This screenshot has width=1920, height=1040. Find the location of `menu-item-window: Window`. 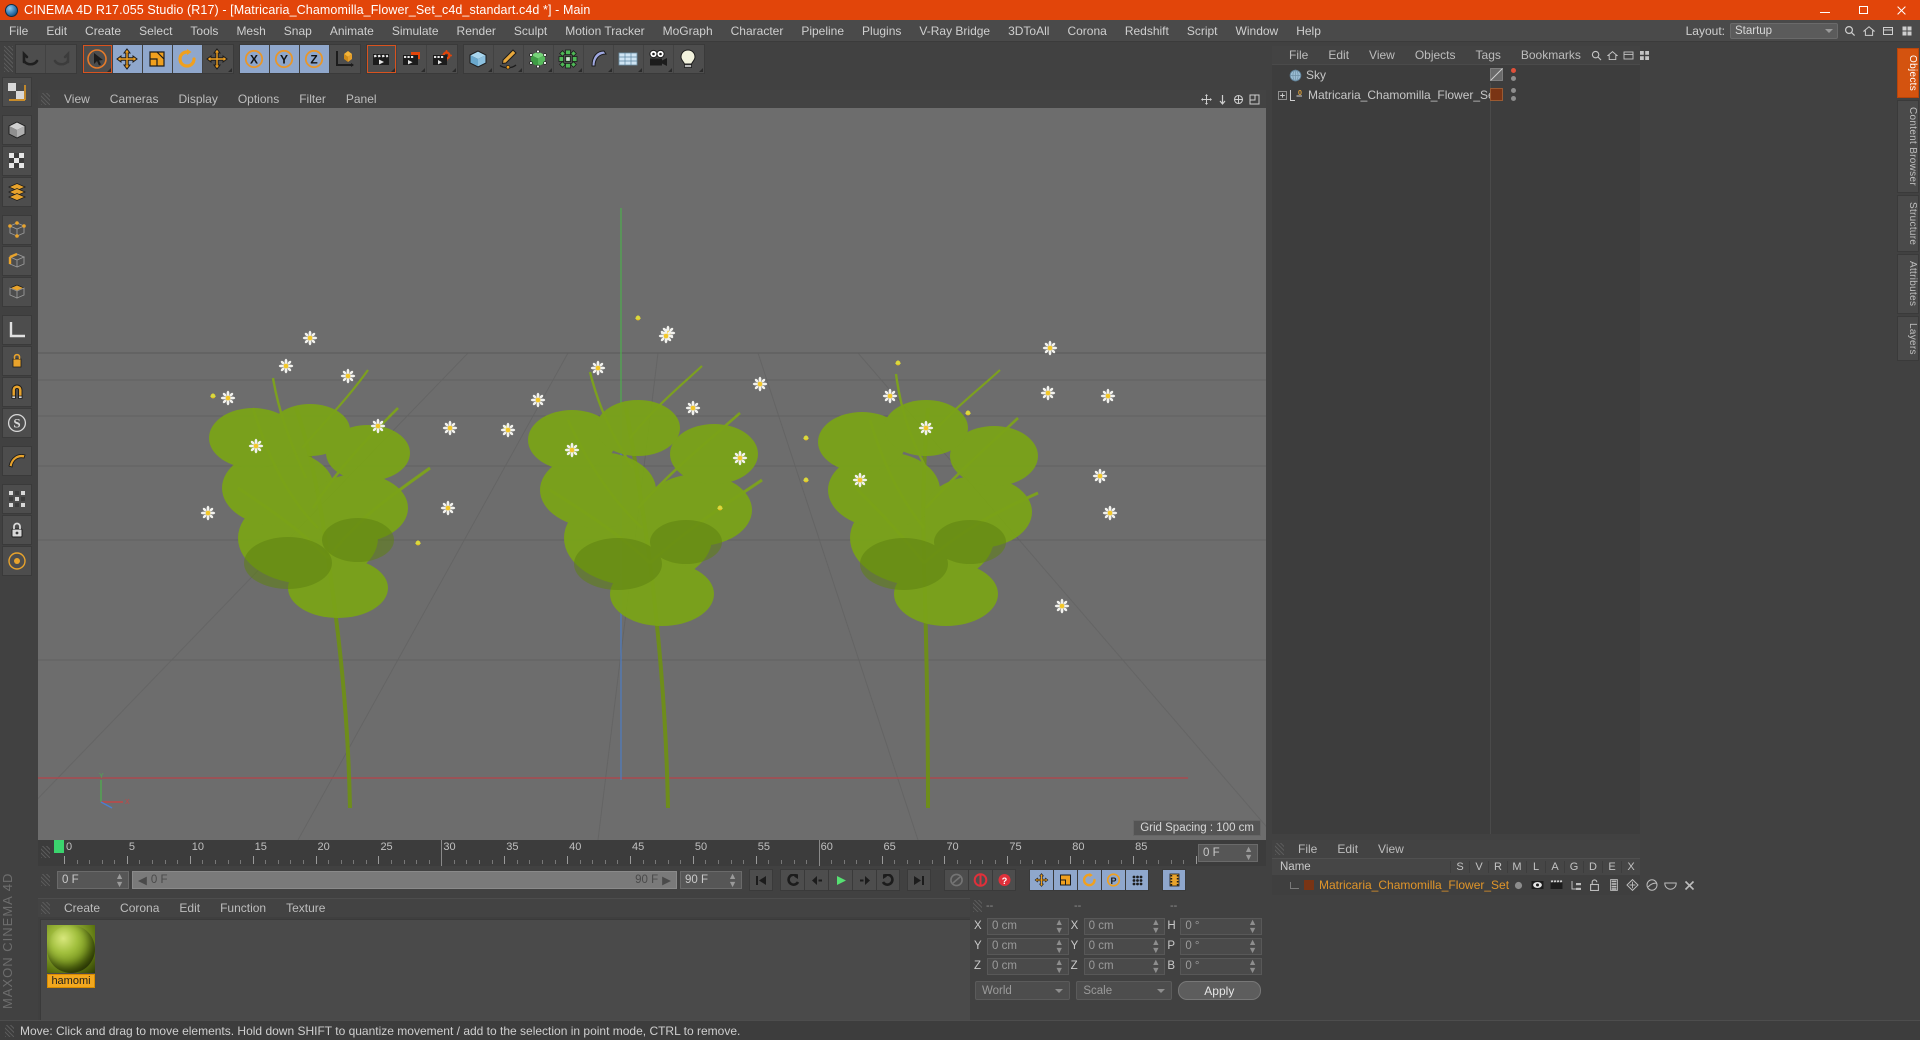

menu-item-window: Window is located at coordinates (1257, 31).